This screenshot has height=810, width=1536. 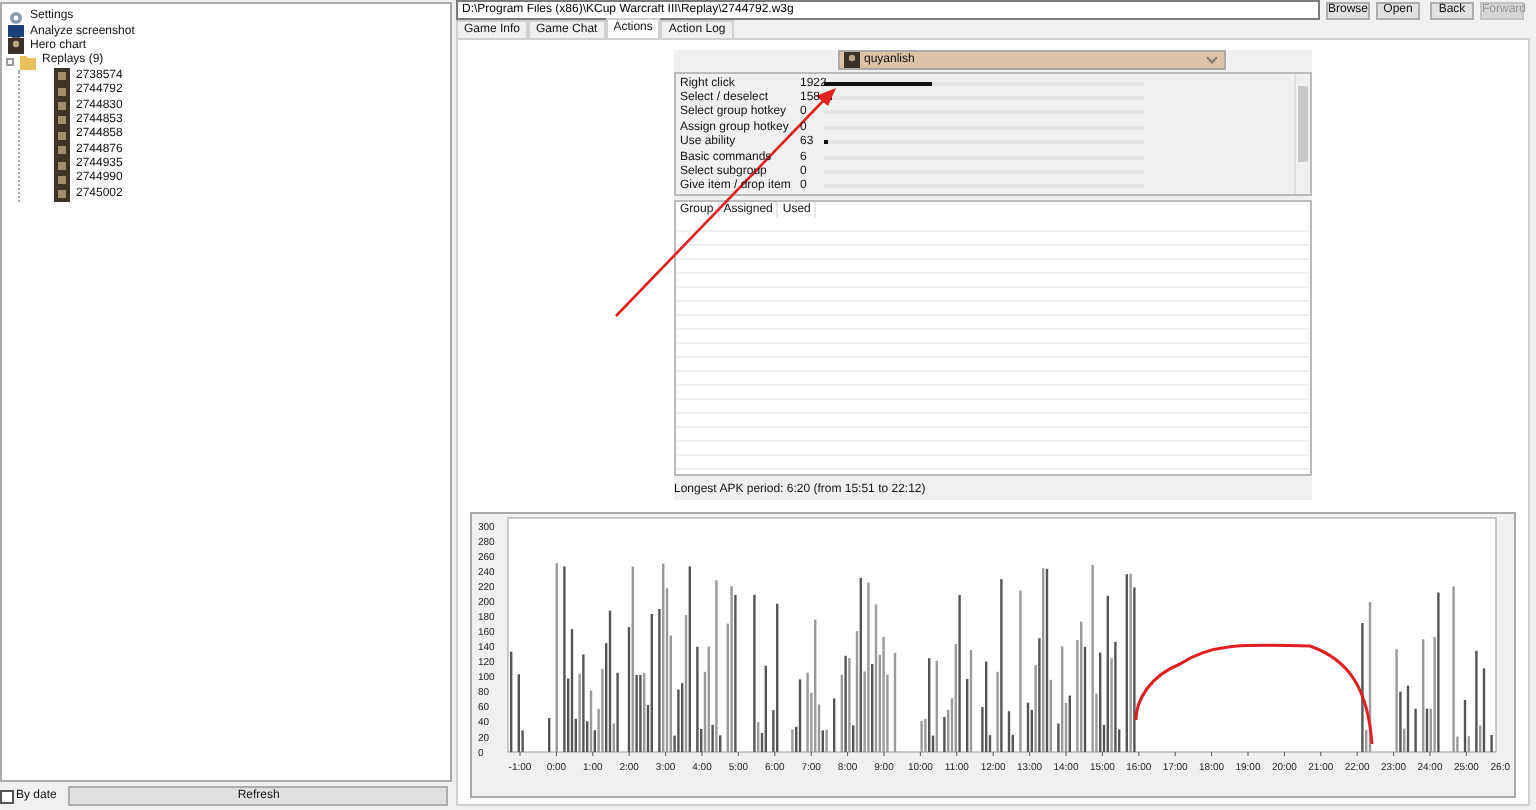 I want to click on monitor-icon, so click(x=16, y=32).